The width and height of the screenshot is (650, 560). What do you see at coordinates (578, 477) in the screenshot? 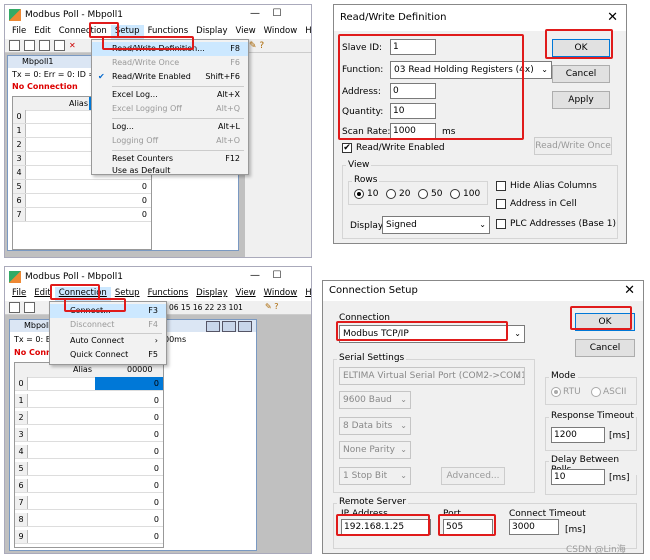
I see `delay-input: 10` at bounding box center [578, 477].